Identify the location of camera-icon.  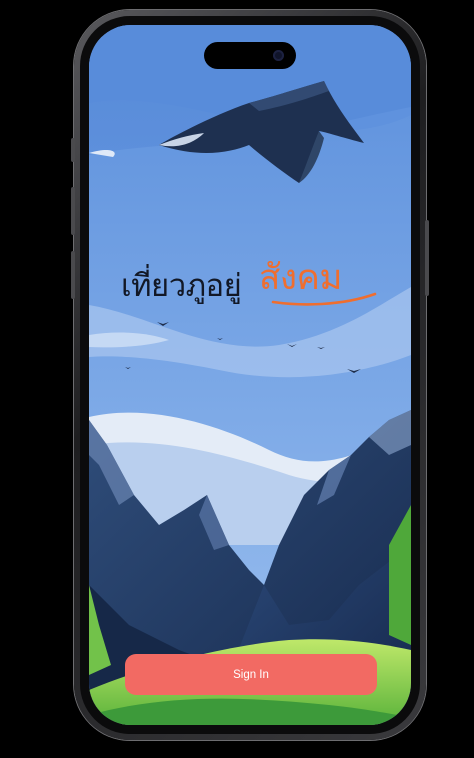
(278, 55).